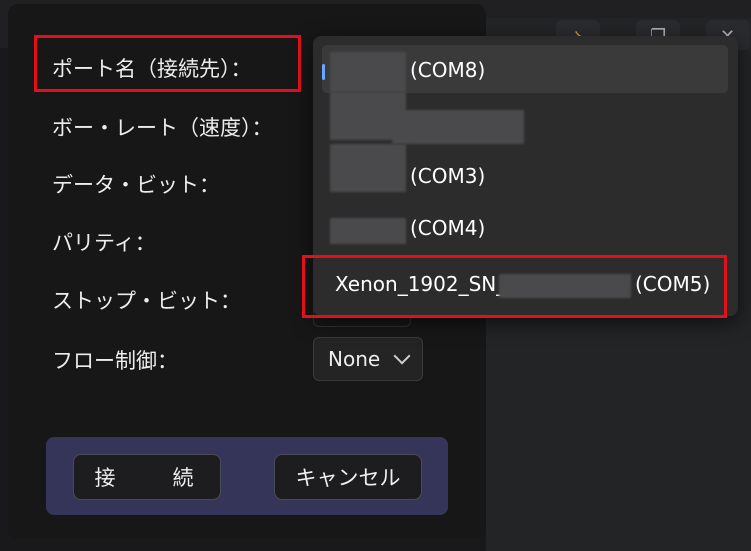  I want to click on port-option-label: (COM5), so click(673, 284).